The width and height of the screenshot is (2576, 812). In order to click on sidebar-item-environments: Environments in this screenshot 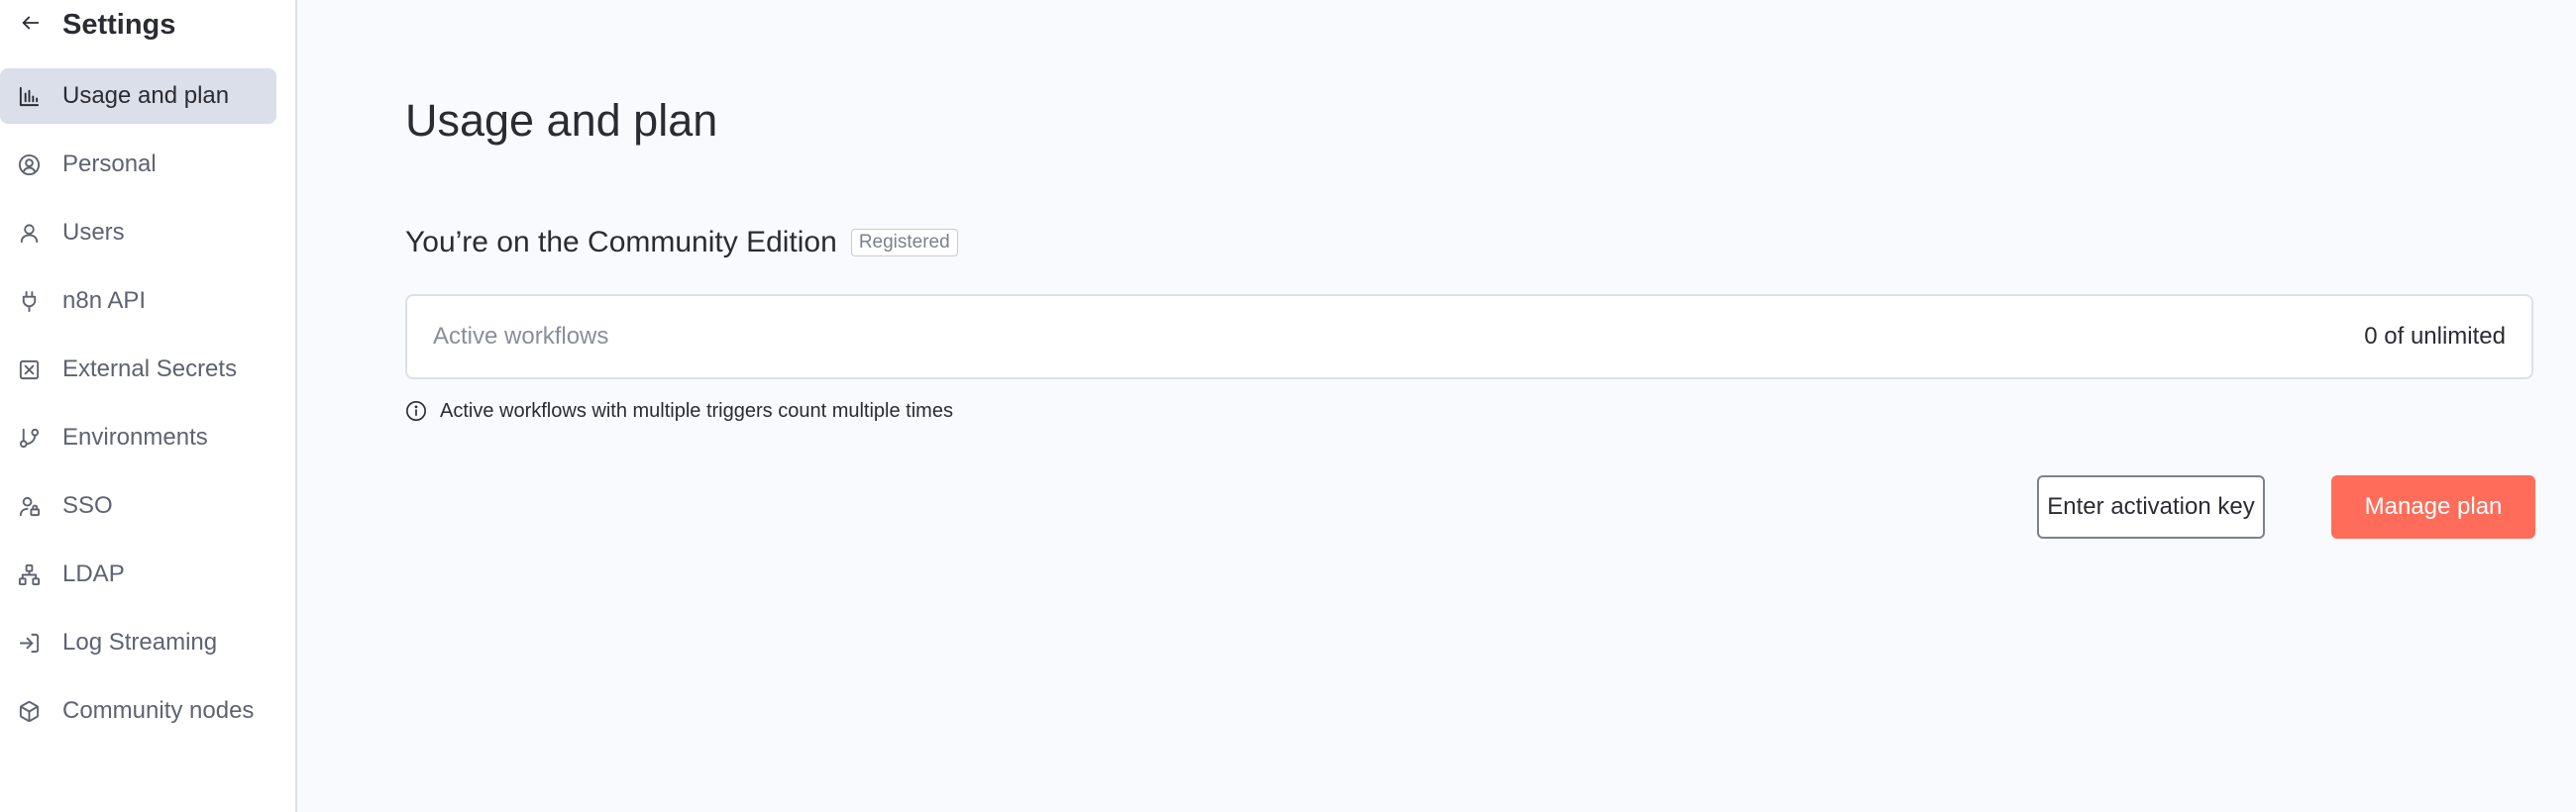, I will do `click(138, 437)`.